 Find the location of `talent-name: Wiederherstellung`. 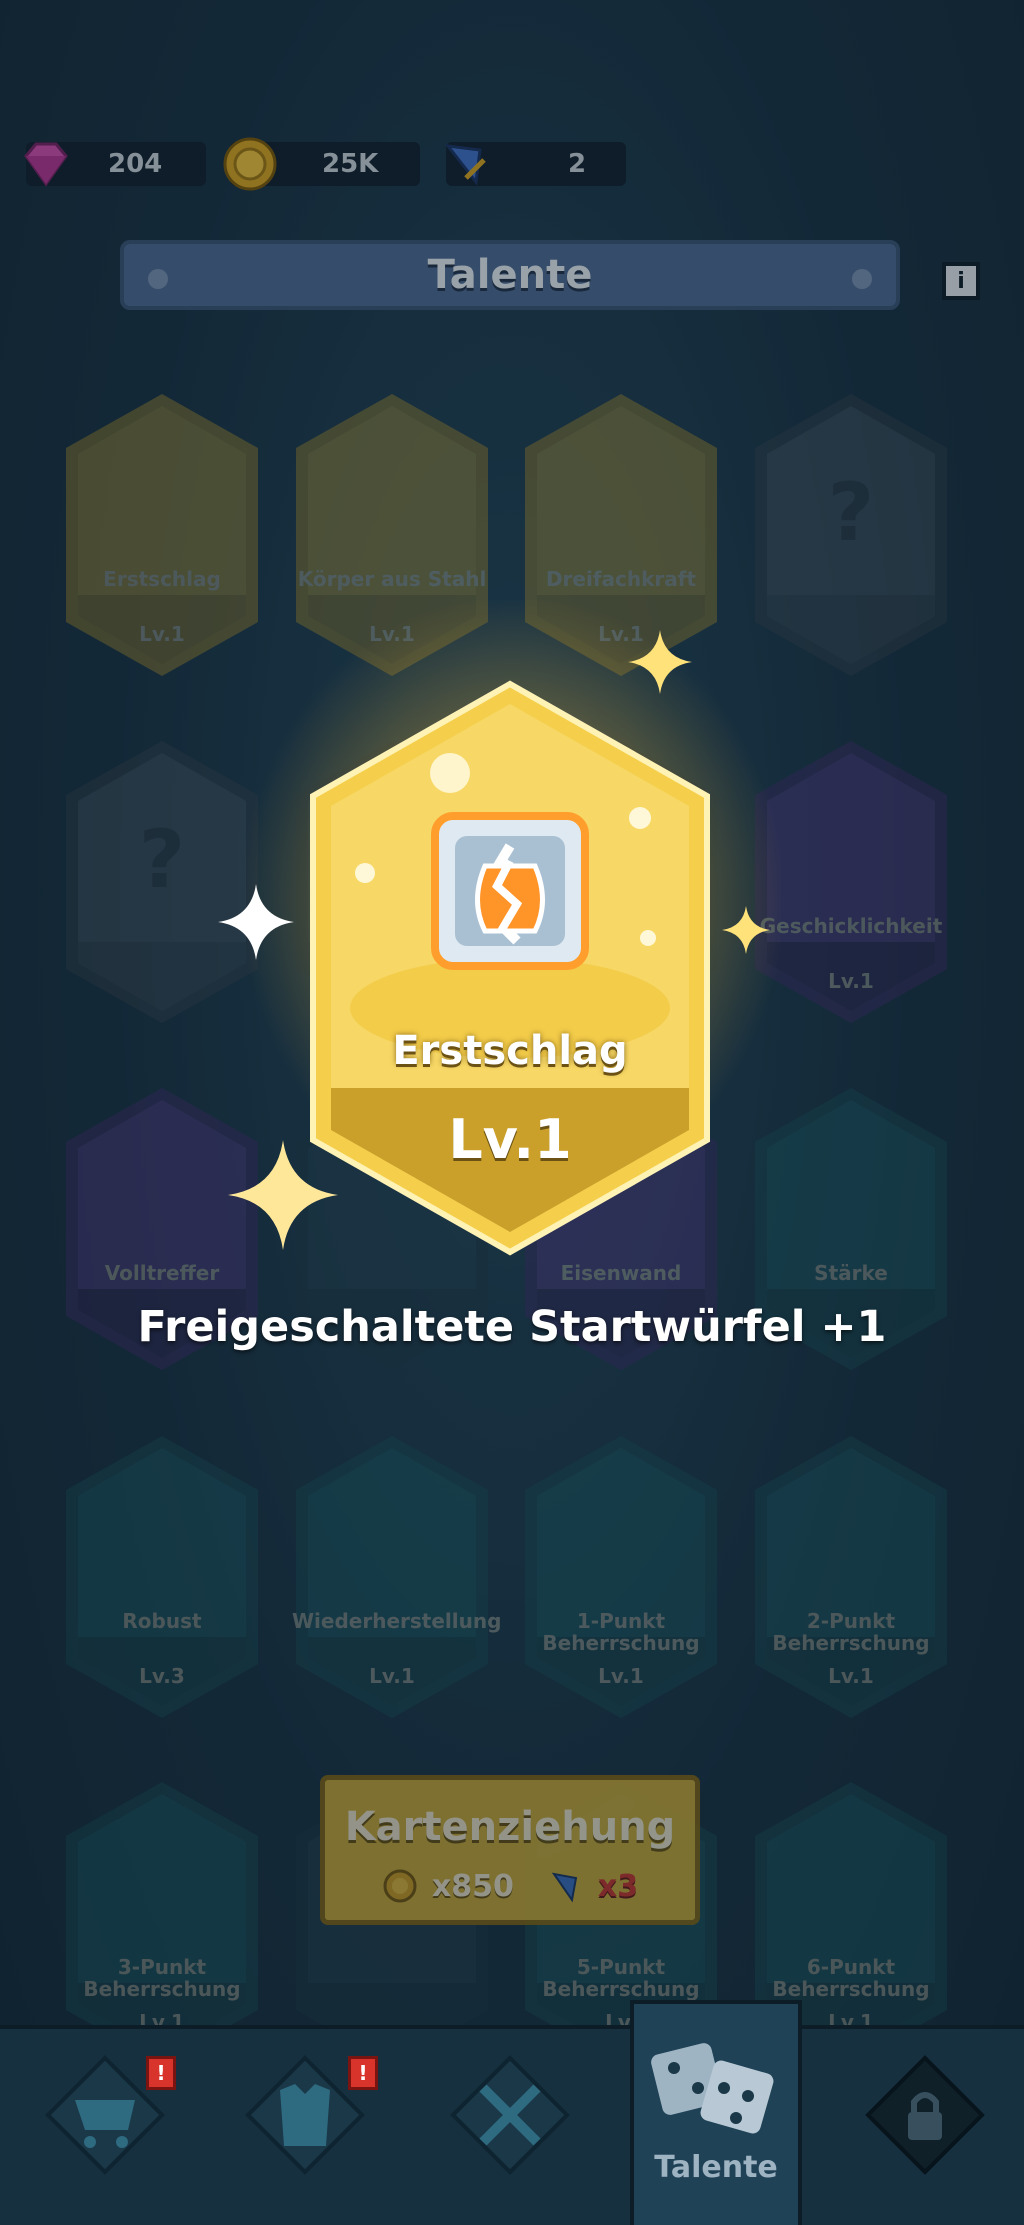

talent-name: Wiederherstellung is located at coordinates (397, 1621).